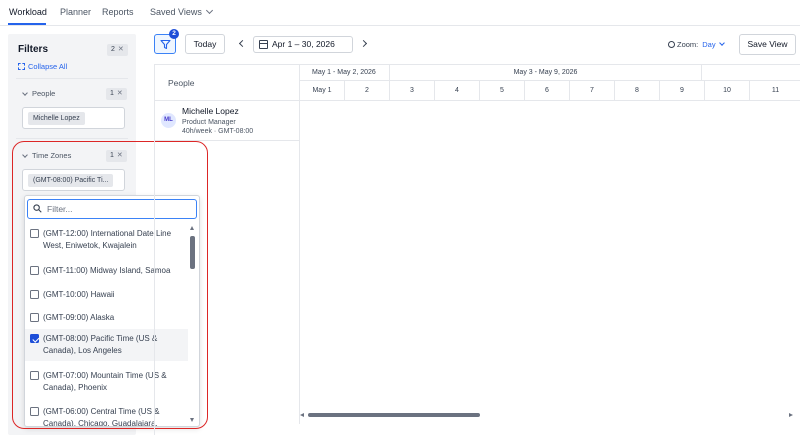  What do you see at coordinates (592, 91) in the screenshot?
I see `day-header: 7` at bounding box center [592, 91].